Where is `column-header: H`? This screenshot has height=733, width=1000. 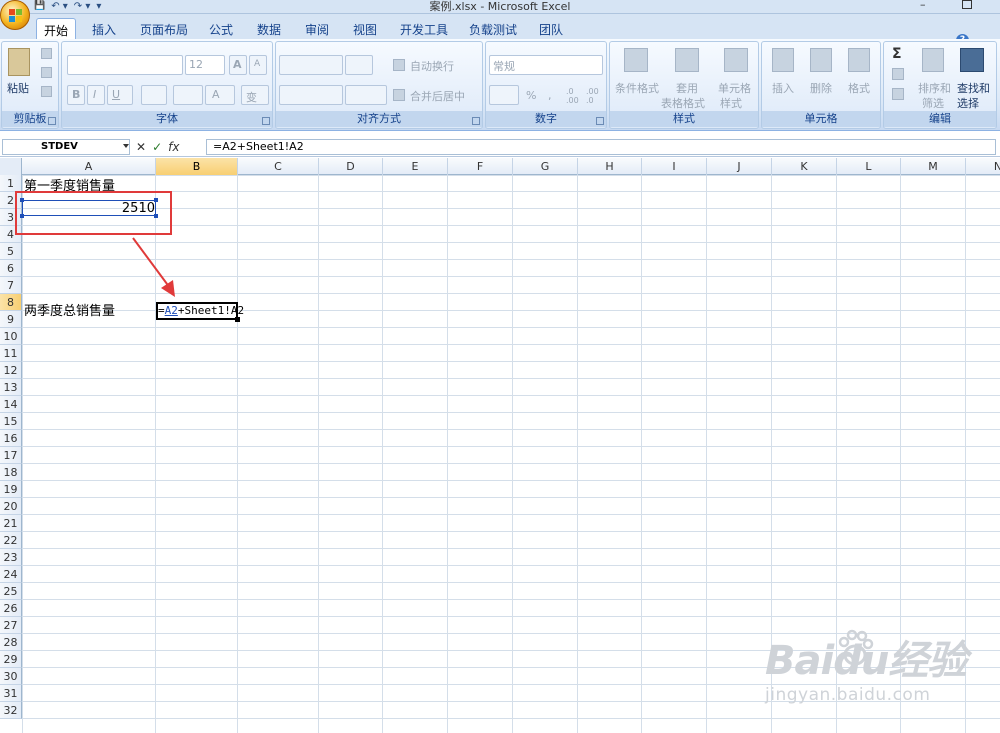
column-header: H is located at coordinates (610, 166).